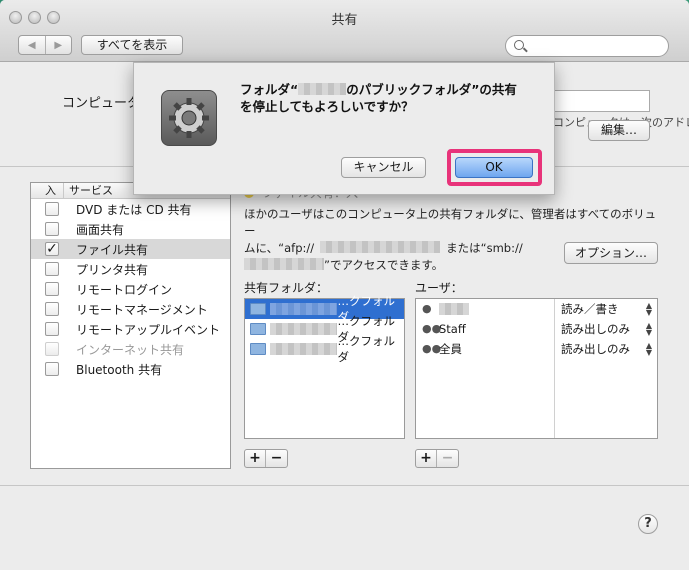 The height and width of the screenshot is (570, 689). Describe the element at coordinates (450, 222) in the screenshot. I see `description-line-1: ほかのユーザはこのコンピュータ上の共有フォルダに、管理者はすべてのボリュー` at that location.